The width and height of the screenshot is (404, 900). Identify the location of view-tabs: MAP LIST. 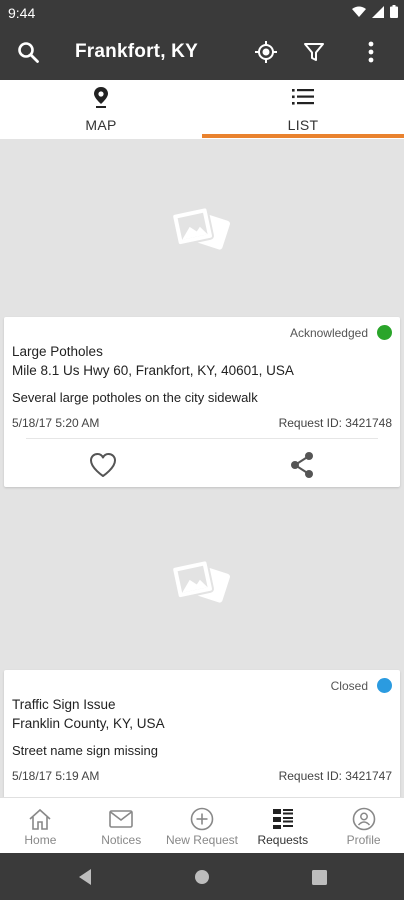
(202, 109).